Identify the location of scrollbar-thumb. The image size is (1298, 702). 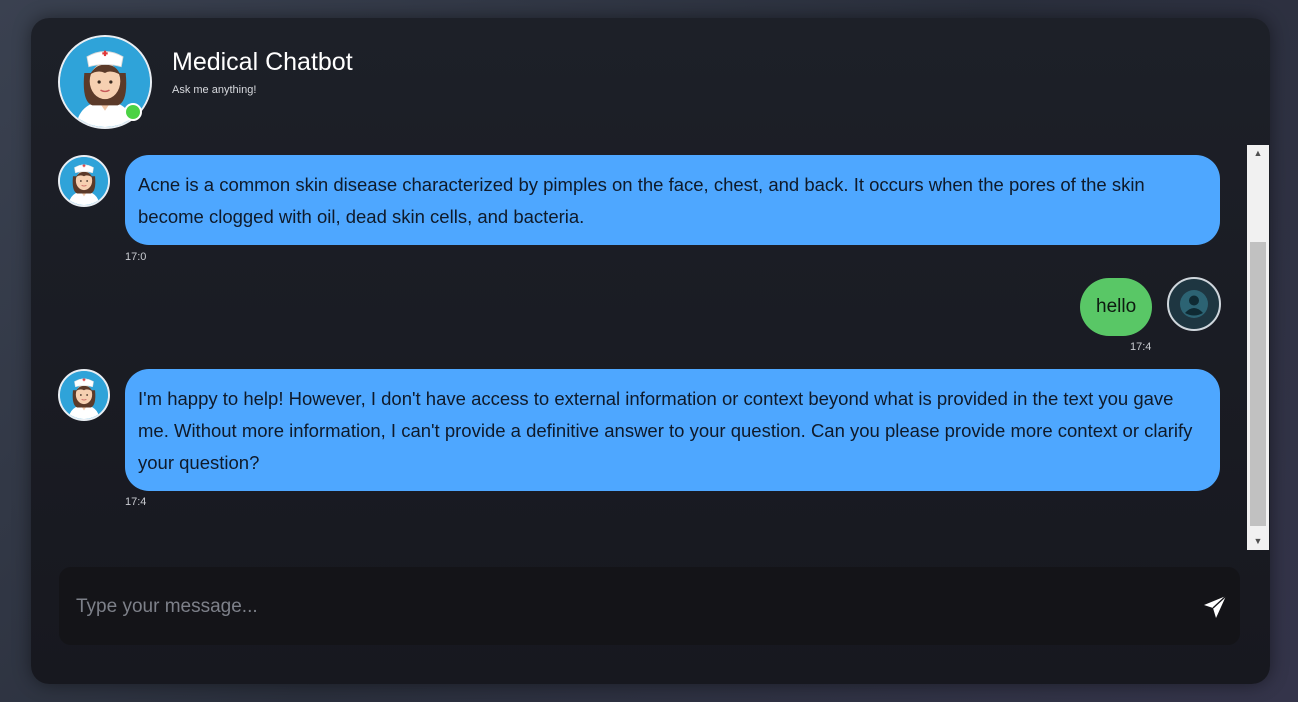
(1258, 384).